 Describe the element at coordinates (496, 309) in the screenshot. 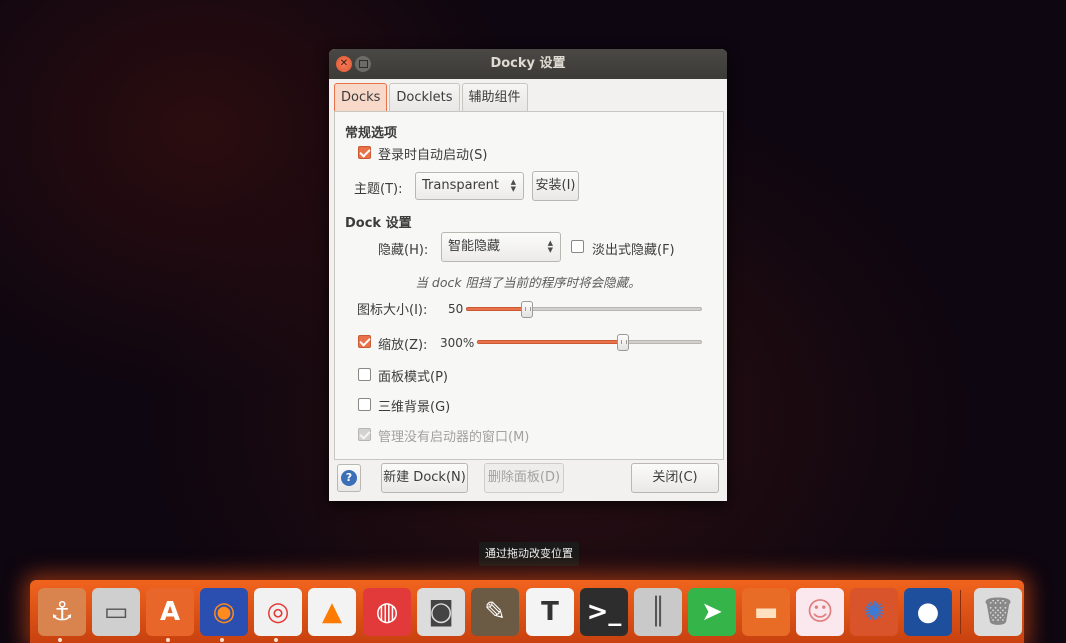

I see `icon-size-slider-fill` at that location.